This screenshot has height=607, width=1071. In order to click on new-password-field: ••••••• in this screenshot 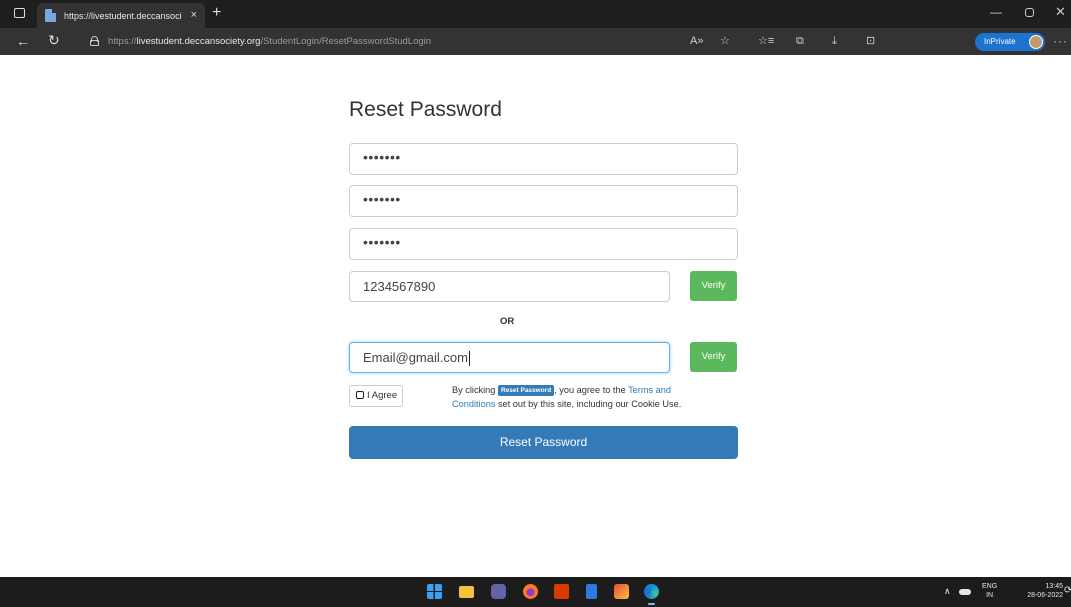, I will do `click(543, 201)`.